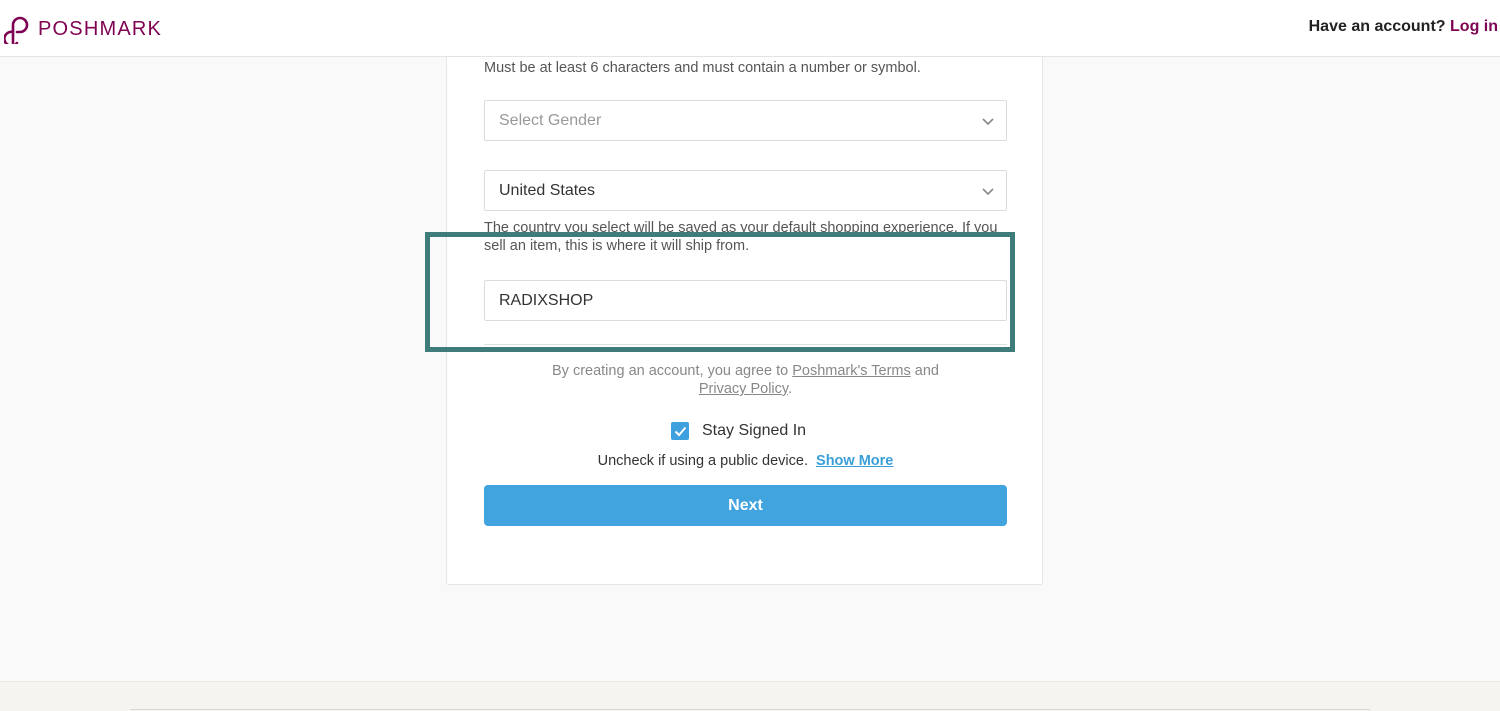 The image size is (1500, 711). What do you see at coordinates (100, 28) in the screenshot?
I see `brand-name: POSHMARK` at bounding box center [100, 28].